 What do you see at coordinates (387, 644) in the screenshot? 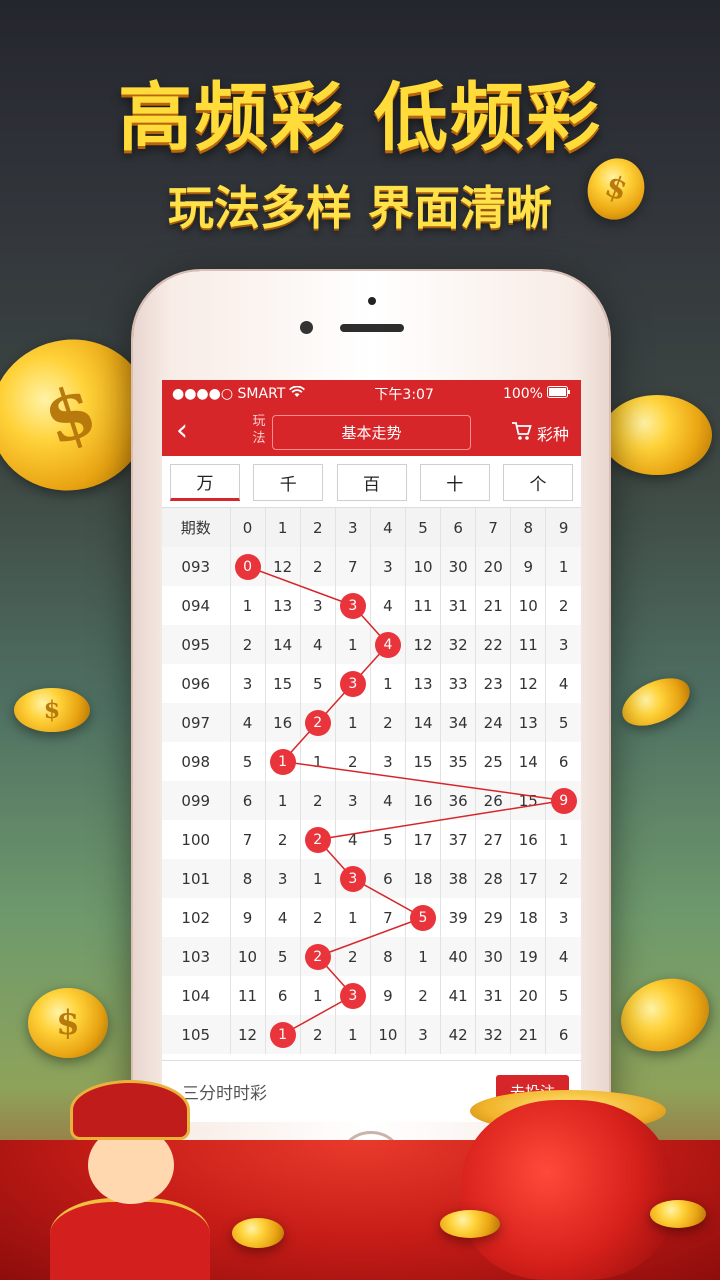
I see `hit-ball: 4` at bounding box center [387, 644].